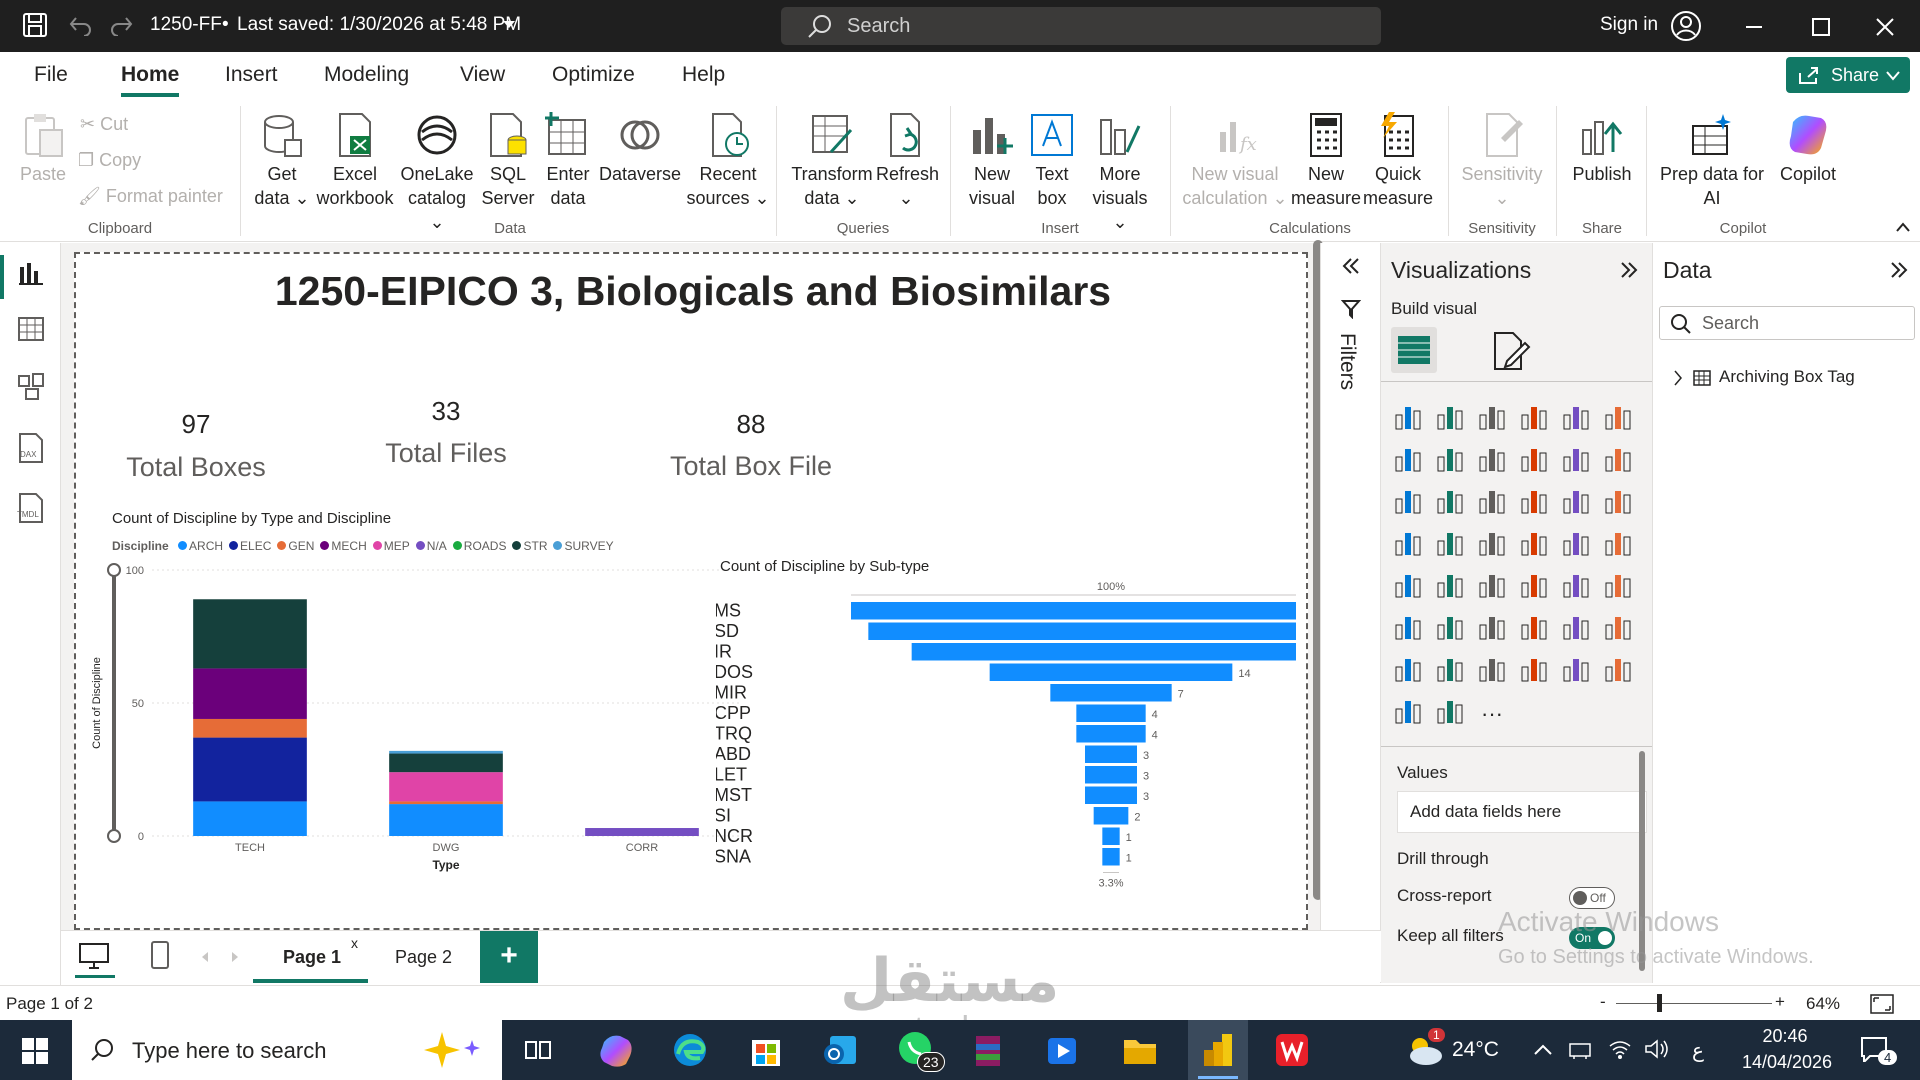 This screenshot has width=1920, height=1080. Describe the element at coordinates (251, 75) in the screenshot. I see `menu-insert: Insert` at that location.